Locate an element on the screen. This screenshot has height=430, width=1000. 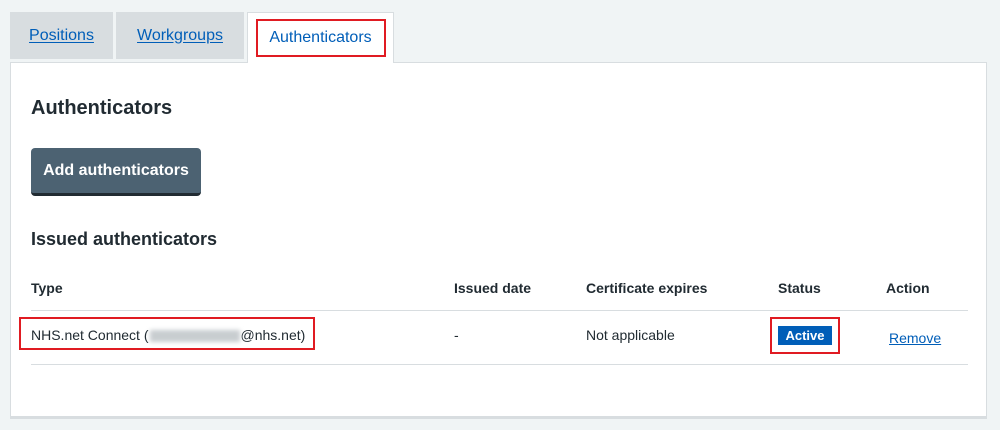
header-action: Action is located at coordinates (908, 288).